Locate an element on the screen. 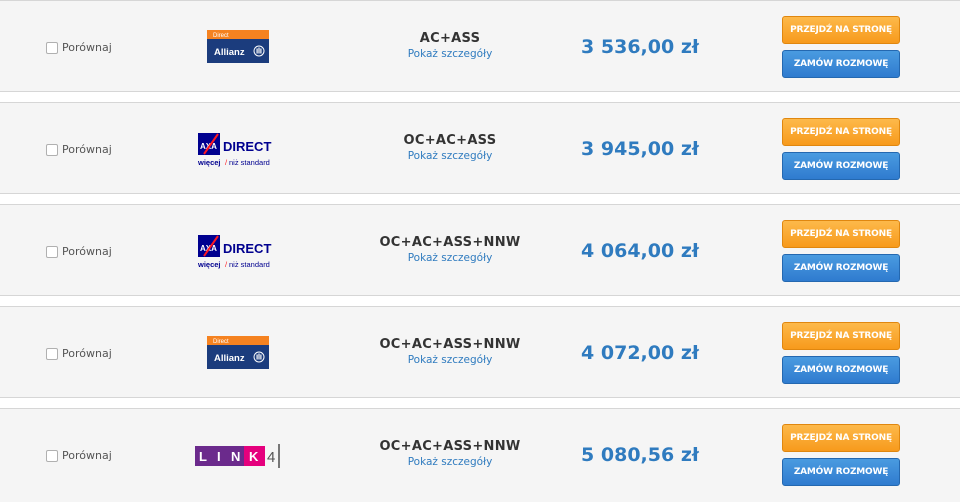  offer-price: 3 536,00 zł is located at coordinates (640, 47).